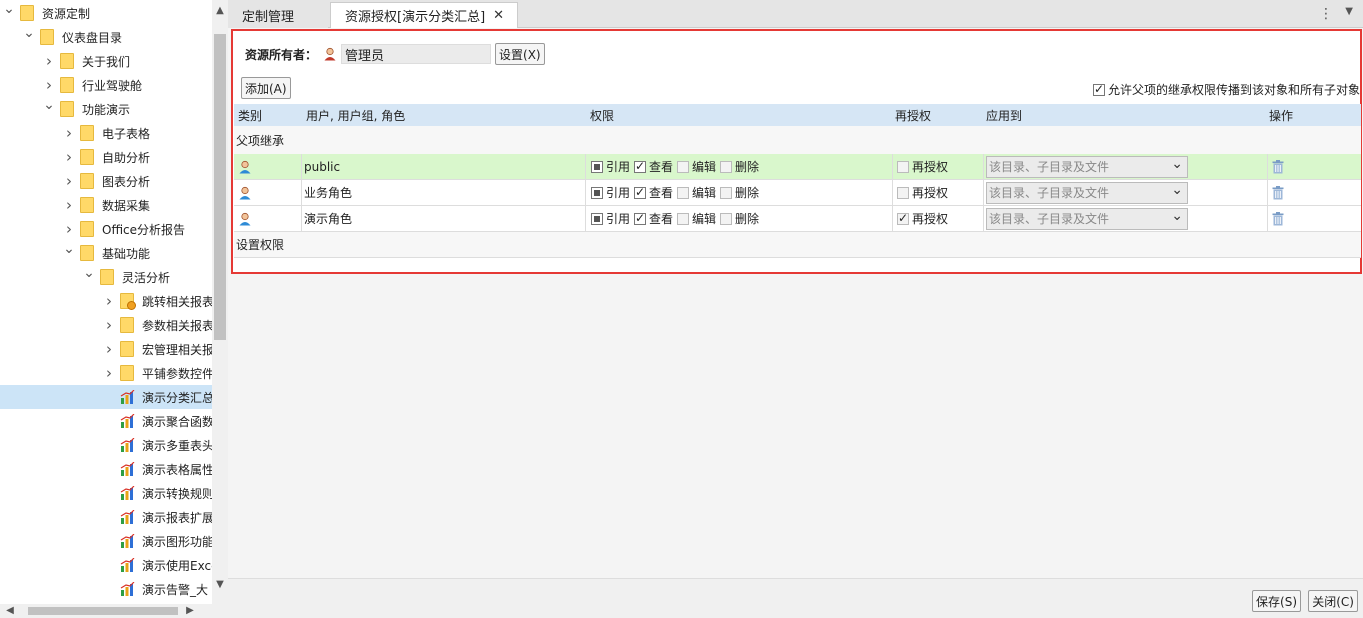  Describe the element at coordinates (106, 61) in the screenshot. I see `tree-node: › 关于我们` at that location.